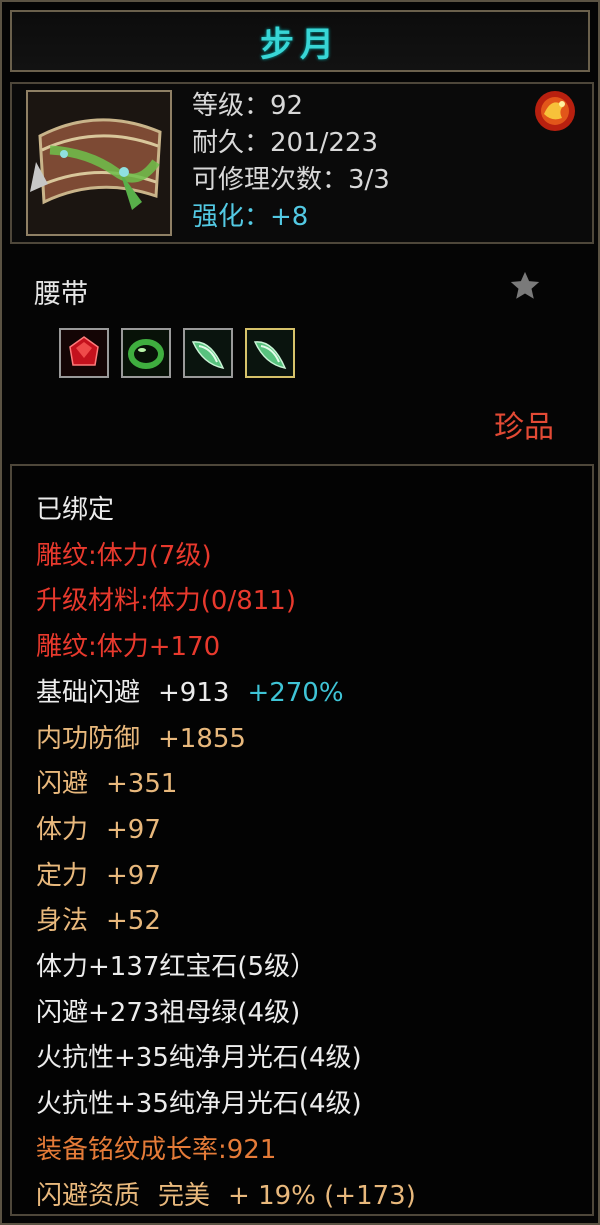 This screenshot has height=1225, width=600. Describe the element at coordinates (62, 921) in the screenshot. I see `attr-label: 身法` at that location.